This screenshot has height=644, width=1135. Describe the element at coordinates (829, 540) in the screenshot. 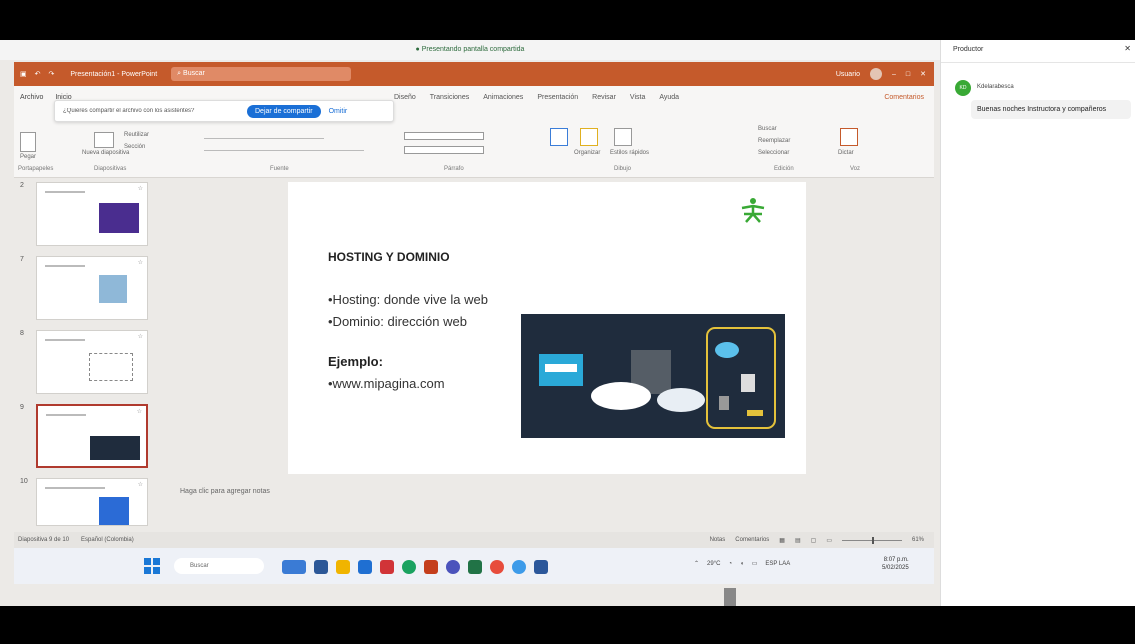

I see `slideshow-icon: ▭` at that location.